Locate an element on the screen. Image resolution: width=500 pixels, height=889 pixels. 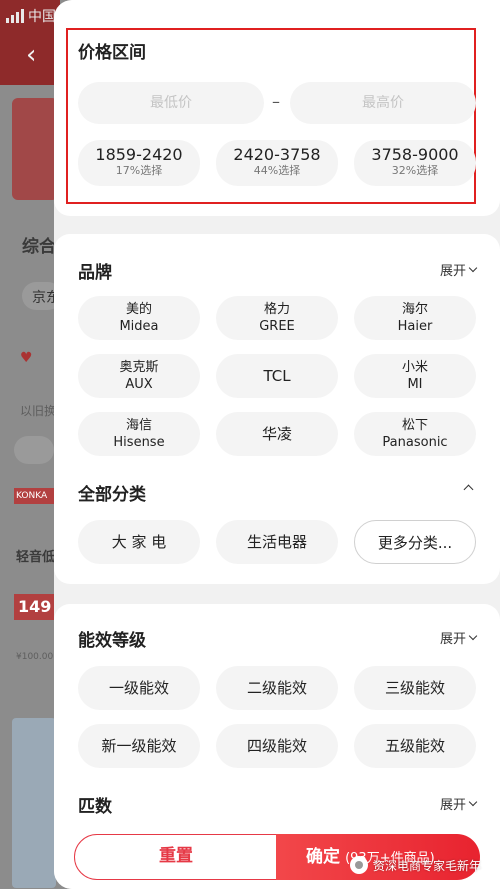
price-range-option: 1859-2420 17%选择 is located at coordinates (139, 163).